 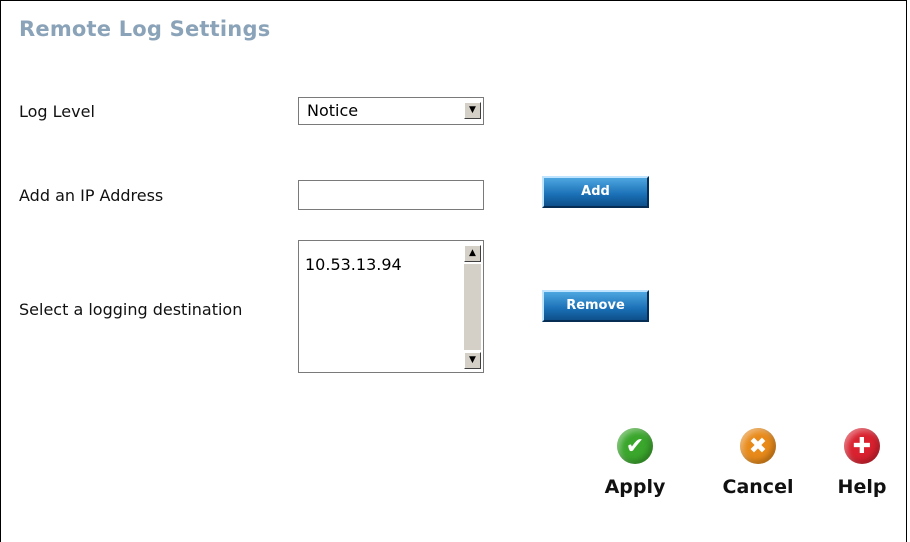 I want to click on checkmark-icon: ✔, so click(x=635, y=446).